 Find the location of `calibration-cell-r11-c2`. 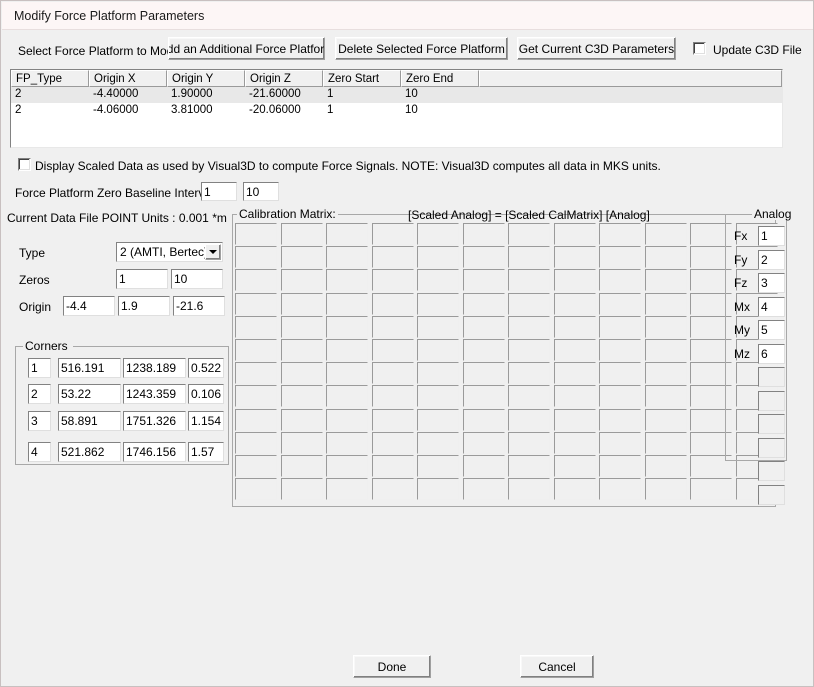

calibration-cell-r11-c2 is located at coordinates (301, 466).